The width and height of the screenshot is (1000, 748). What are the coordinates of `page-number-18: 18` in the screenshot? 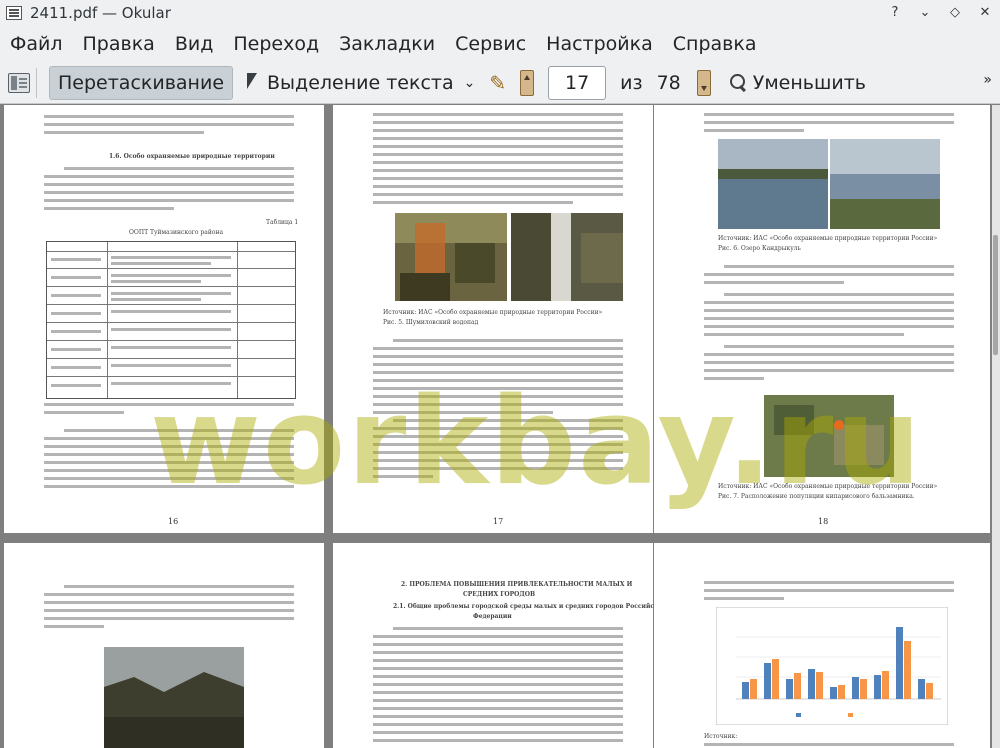 It's located at (823, 521).